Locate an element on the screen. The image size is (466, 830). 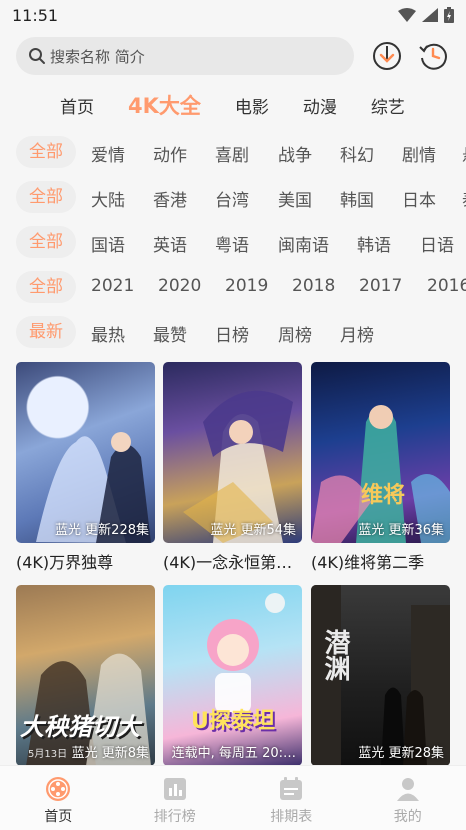
history-icon is located at coordinates (433, 56).